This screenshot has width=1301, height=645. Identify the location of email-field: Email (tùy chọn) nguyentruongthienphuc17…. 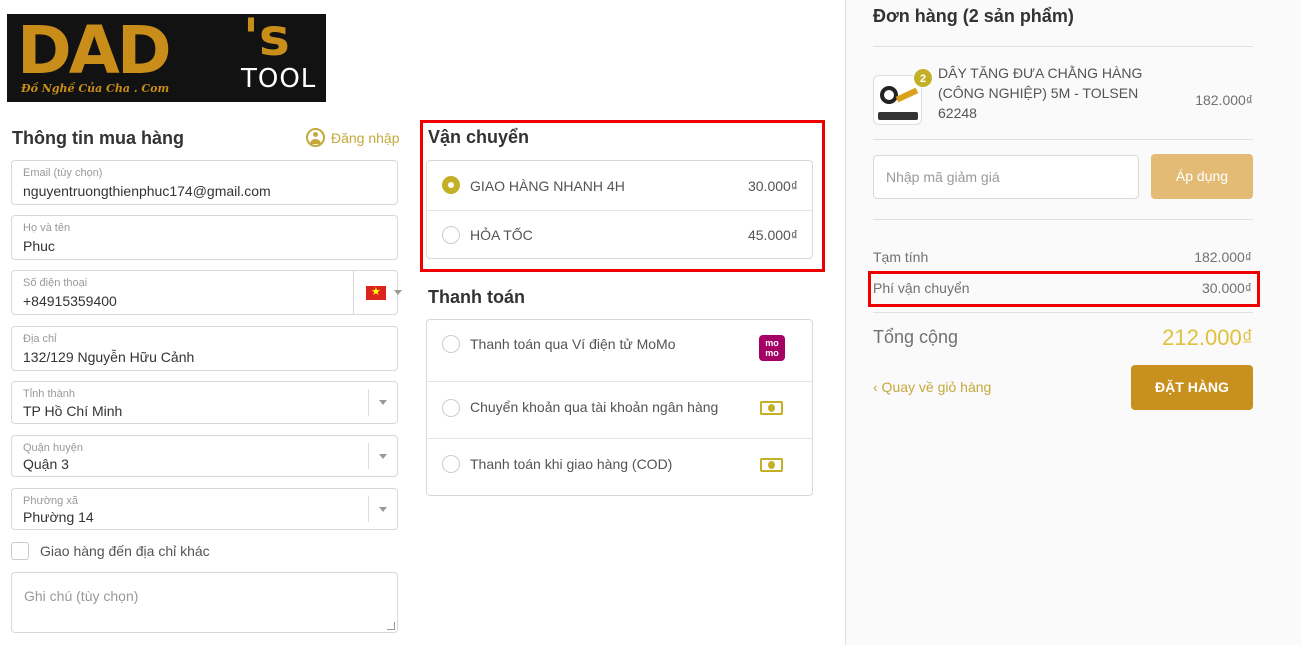
(204, 182).